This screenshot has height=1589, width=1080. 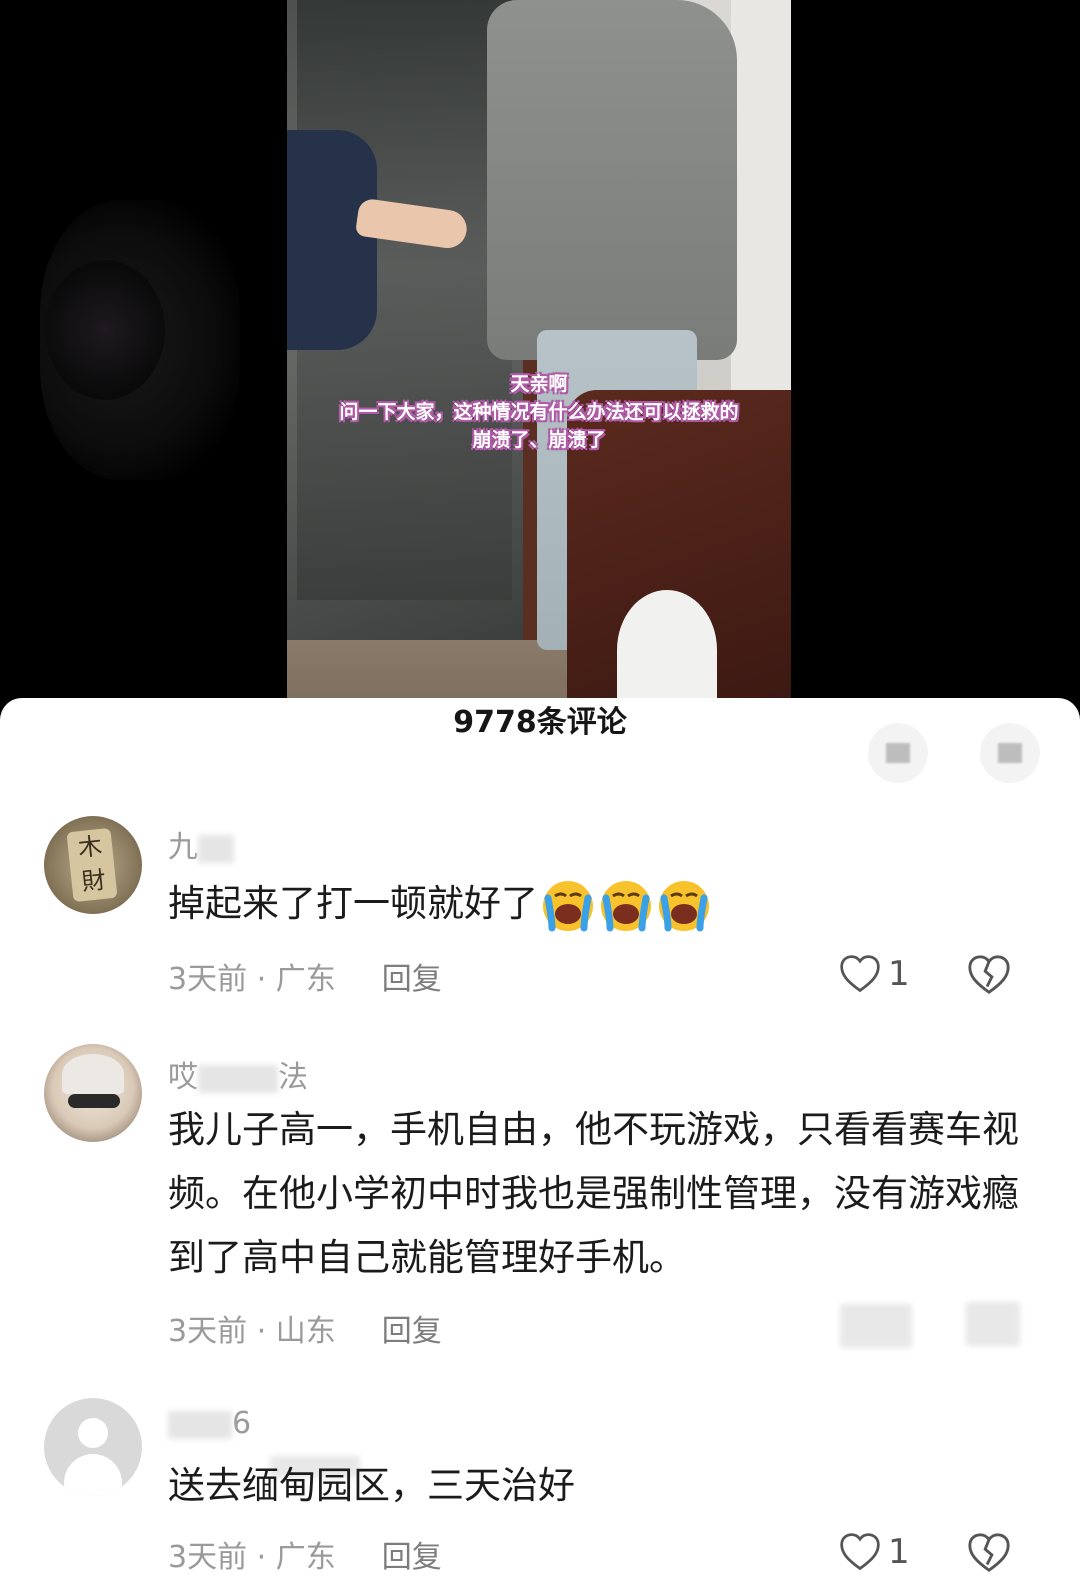 I want to click on comment-username: 哎法, so click(x=238, y=1074).